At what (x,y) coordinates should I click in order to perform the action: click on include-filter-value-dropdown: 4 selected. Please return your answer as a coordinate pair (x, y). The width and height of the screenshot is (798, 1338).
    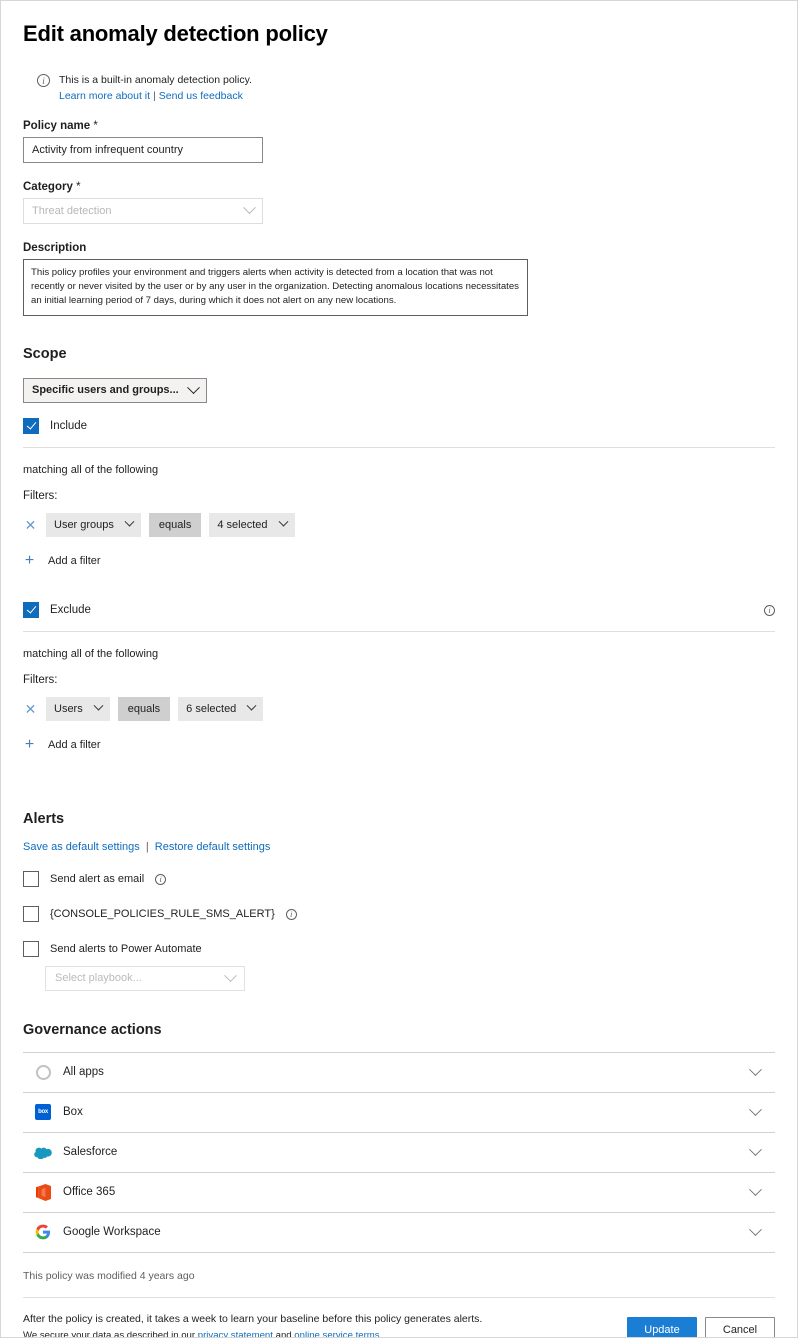
    Looking at the image, I should click on (252, 524).